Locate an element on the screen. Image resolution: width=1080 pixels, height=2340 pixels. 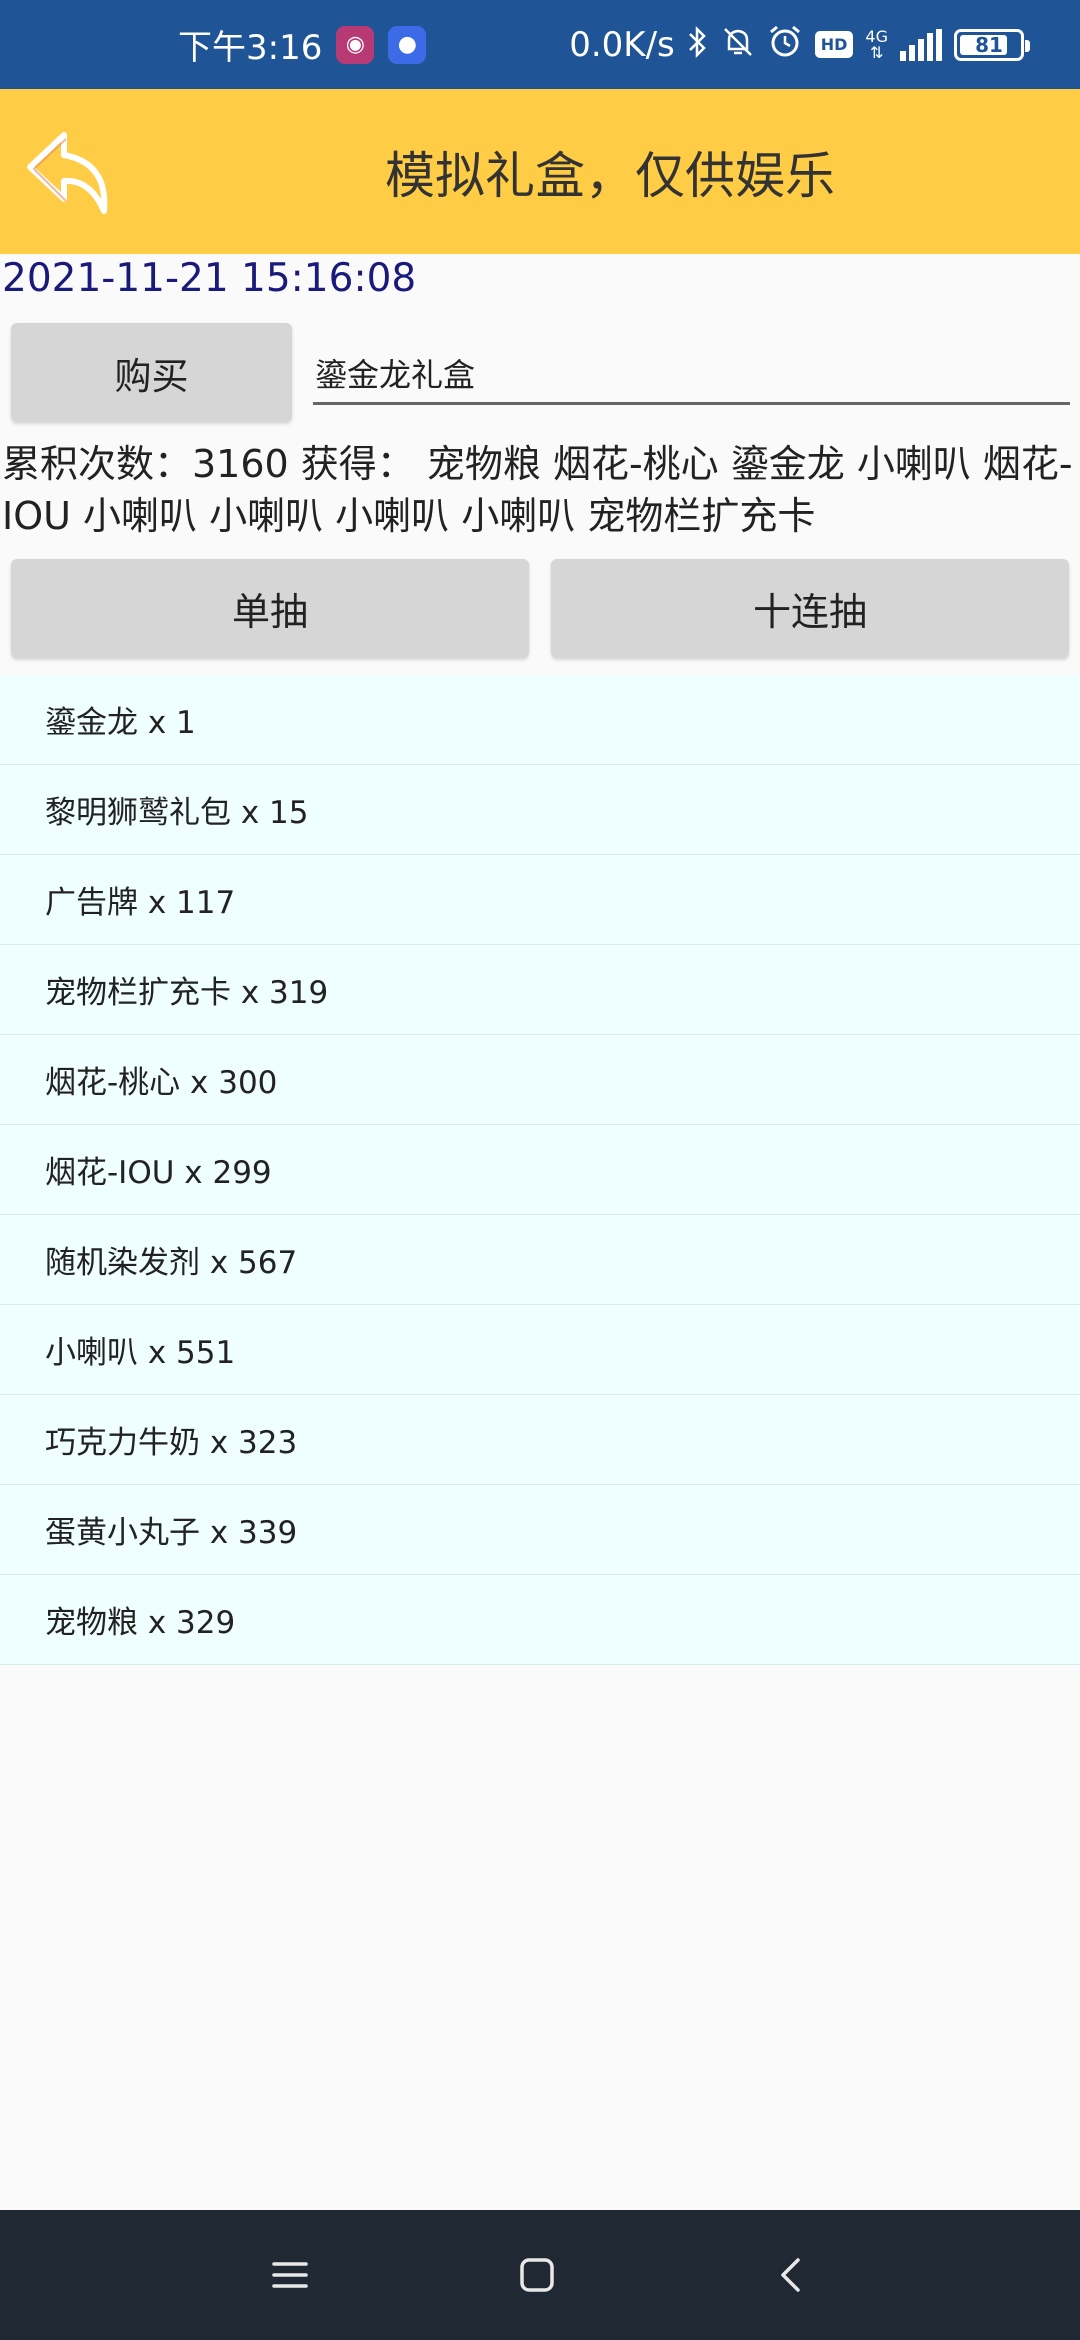
status-time: 下午3:16 is located at coordinates (250, 48).